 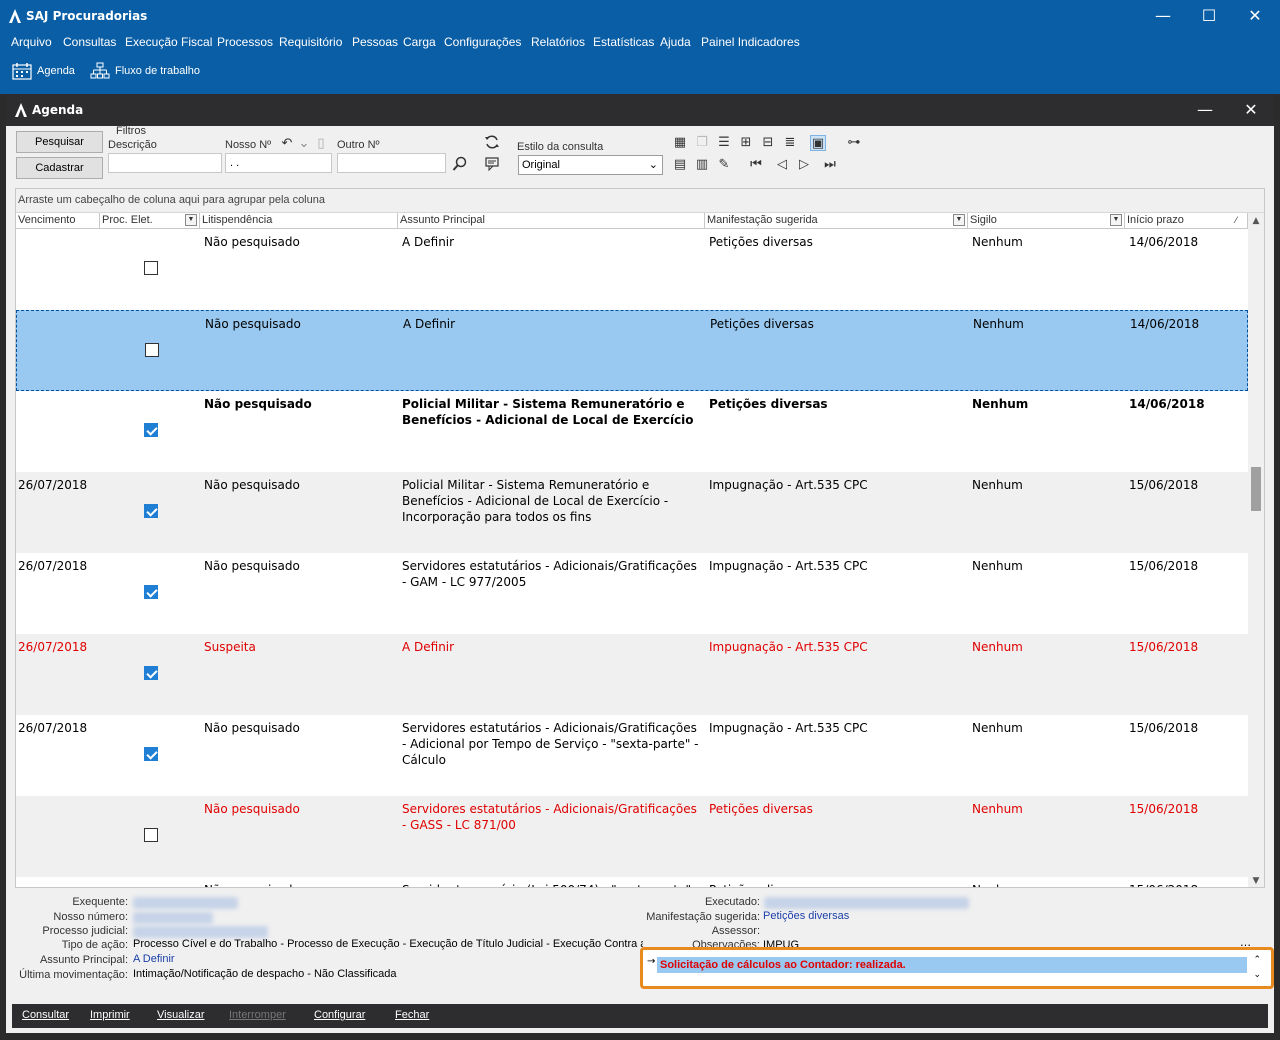 What do you see at coordinates (1256, 880) in the screenshot?
I see `scroll-down-icon: ▼` at bounding box center [1256, 880].